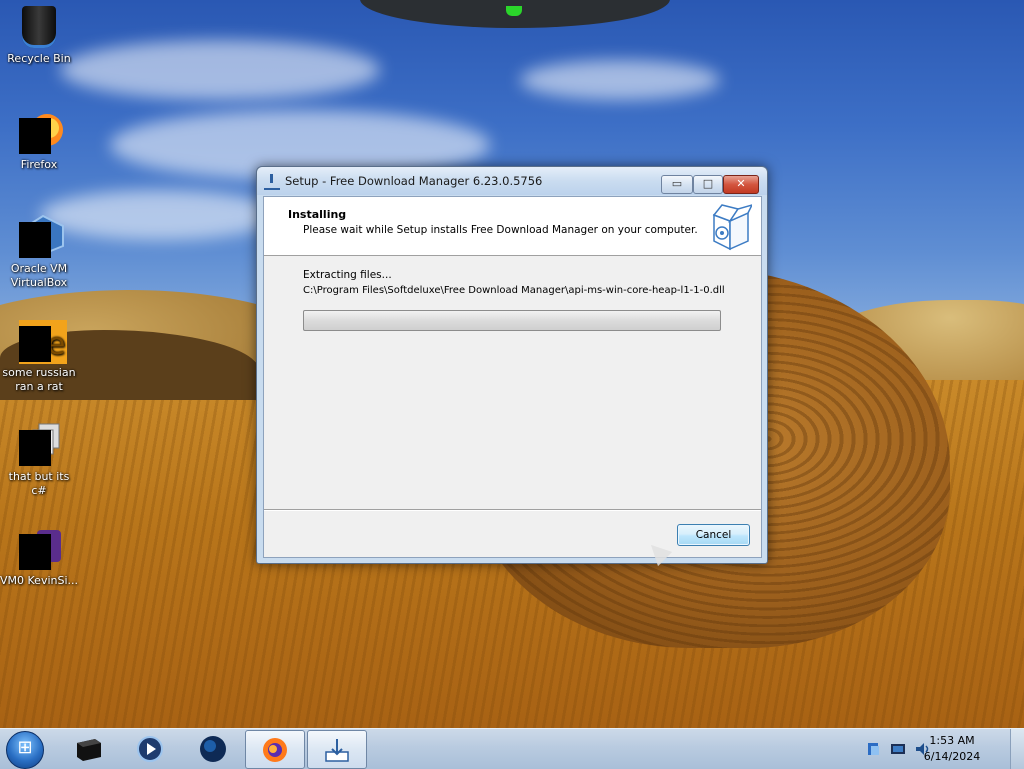  Describe the element at coordinates (43, 341) in the screenshot. I see `app-icon: e` at that location.